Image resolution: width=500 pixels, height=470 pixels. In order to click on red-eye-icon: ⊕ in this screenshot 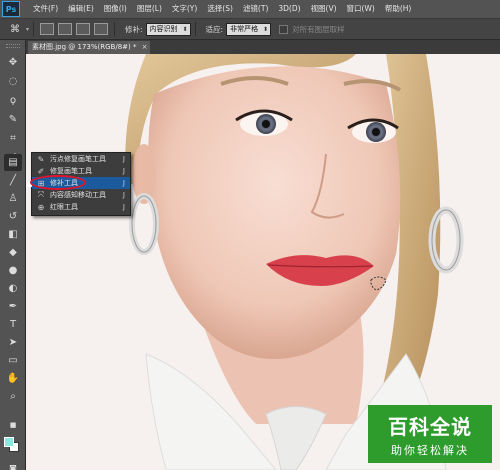, I will do `click(41, 207)`.